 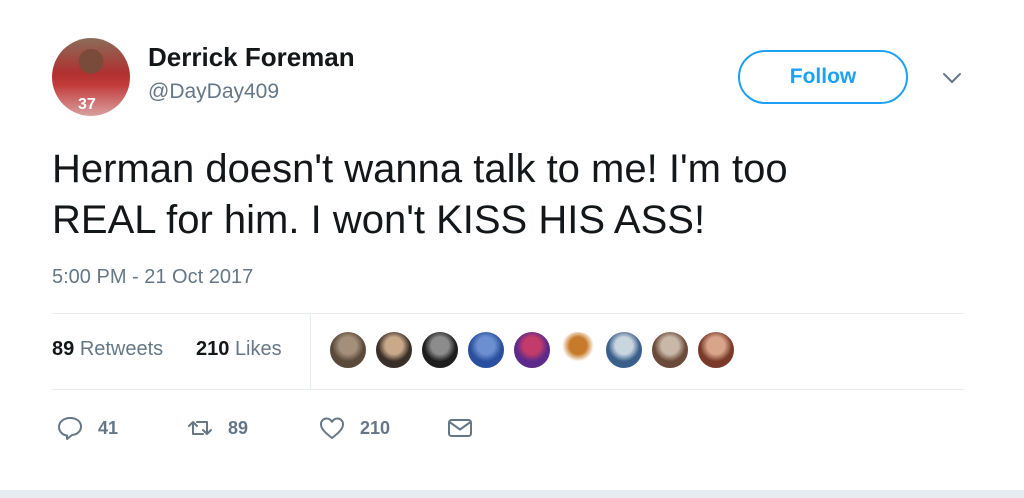 What do you see at coordinates (512, 494) in the screenshot?
I see `timeline-separator` at bounding box center [512, 494].